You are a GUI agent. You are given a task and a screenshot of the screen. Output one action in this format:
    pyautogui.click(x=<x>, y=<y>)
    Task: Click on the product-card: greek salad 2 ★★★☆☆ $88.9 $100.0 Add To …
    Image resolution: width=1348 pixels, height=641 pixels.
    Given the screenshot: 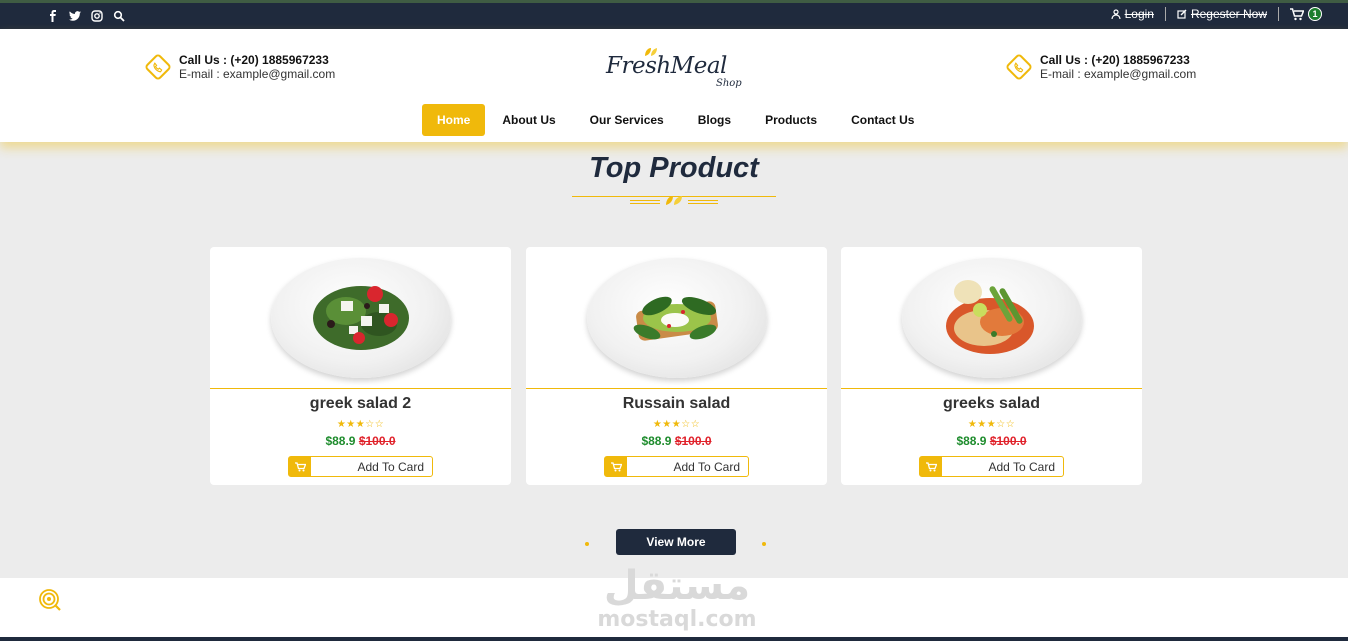 What is the action you would take?
    pyautogui.click(x=360, y=366)
    